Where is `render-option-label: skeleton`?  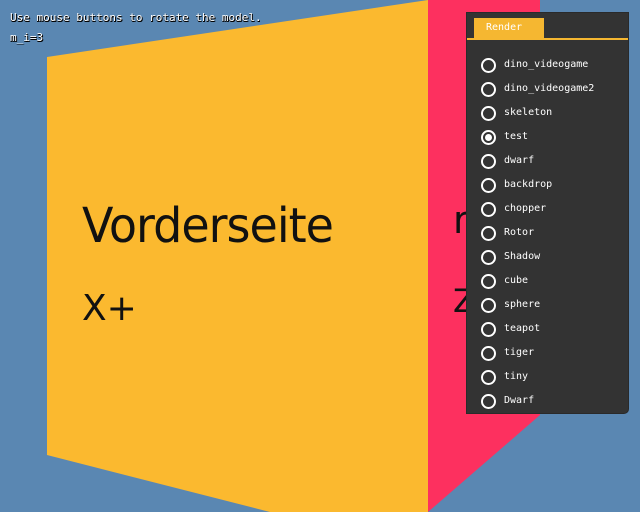
render-option-label: skeleton is located at coordinates (528, 112).